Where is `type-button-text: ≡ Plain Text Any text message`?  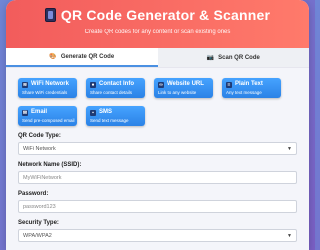
type-button-text: ≡ Plain Text Any text message is located at coordinates (251, 88).